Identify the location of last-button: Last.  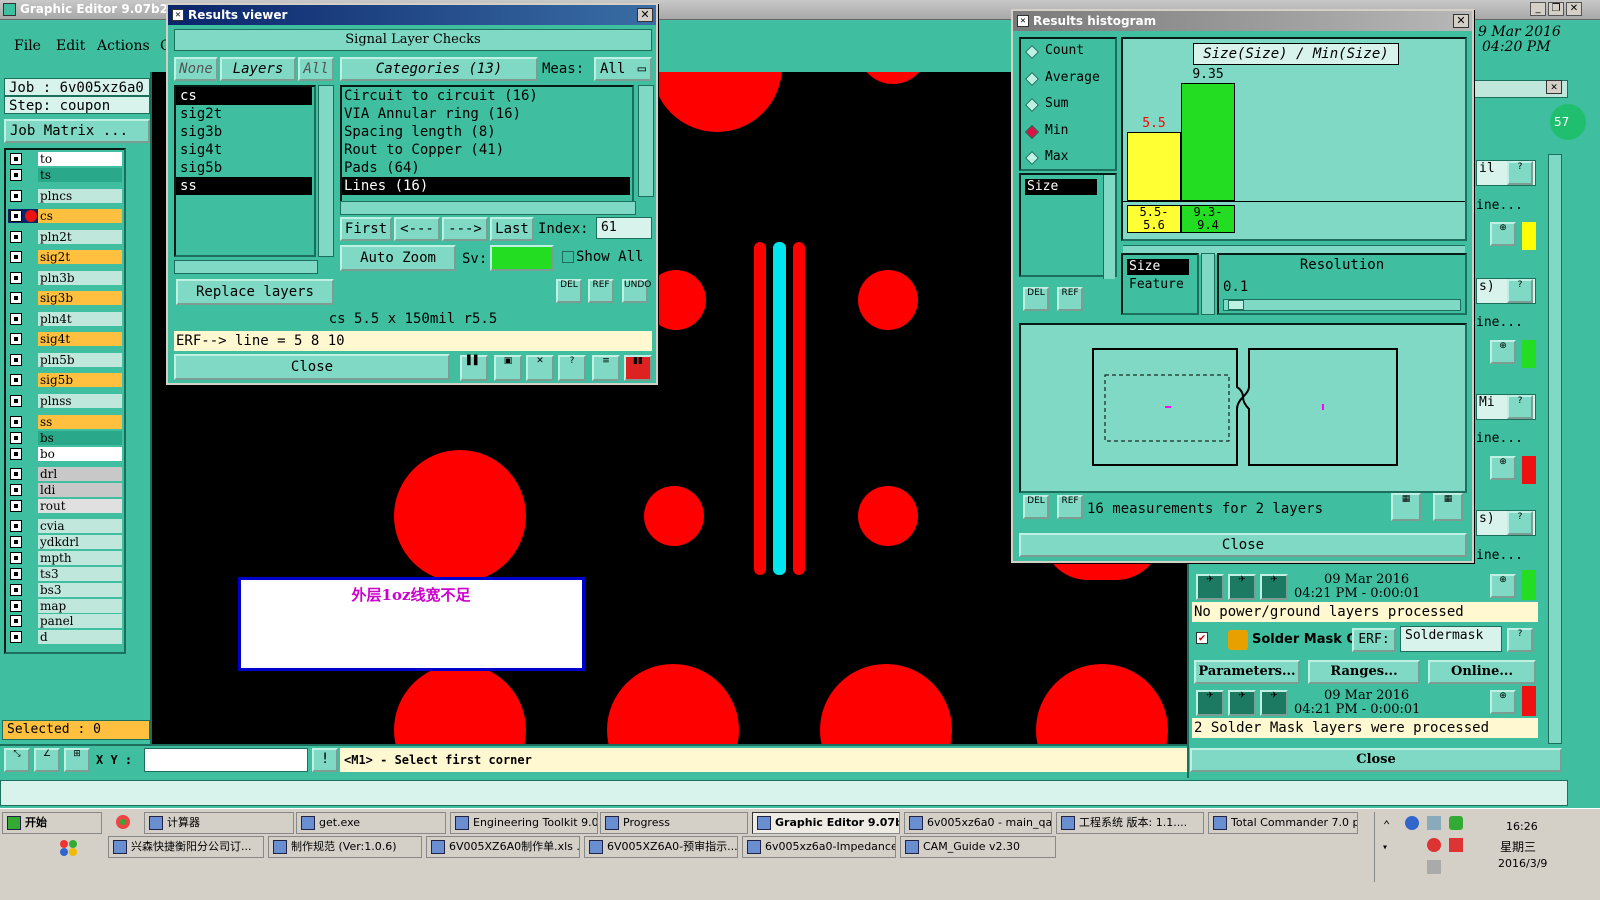
(512, 229).